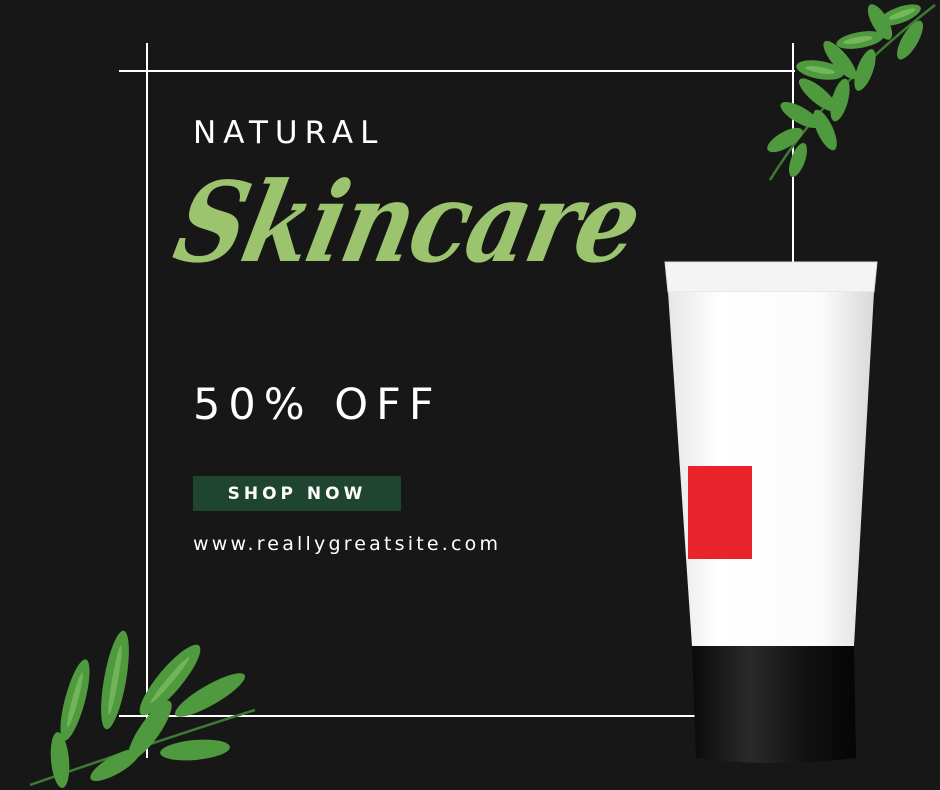 The width and height of the screenshot is (940, 790). I want to click on headline-skincare: Skincare, so click(407, 222).